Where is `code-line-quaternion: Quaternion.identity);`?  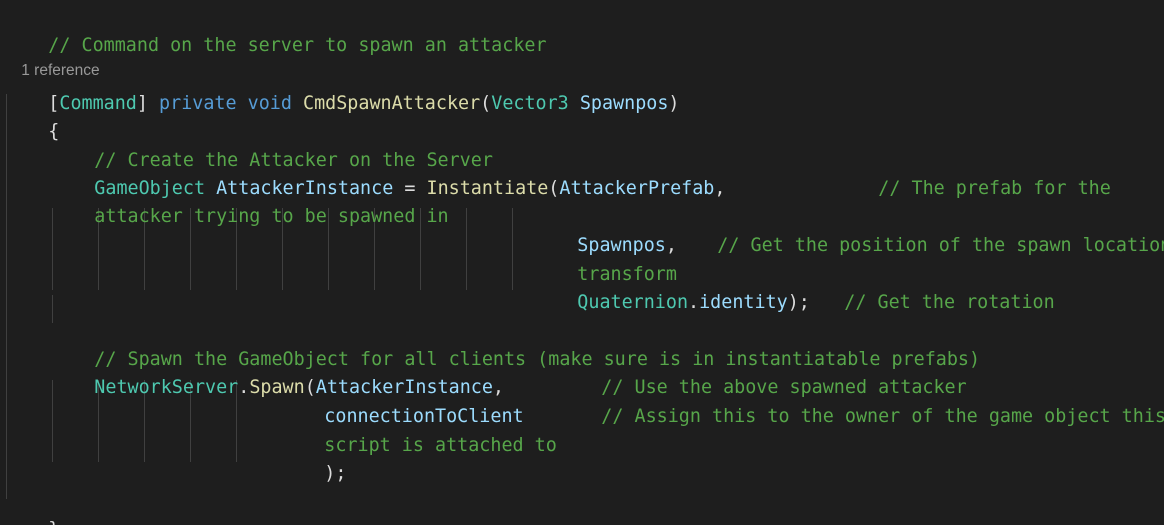 code-line-quaternion: Quaternion.identity); is located at coordinates (671, 287).